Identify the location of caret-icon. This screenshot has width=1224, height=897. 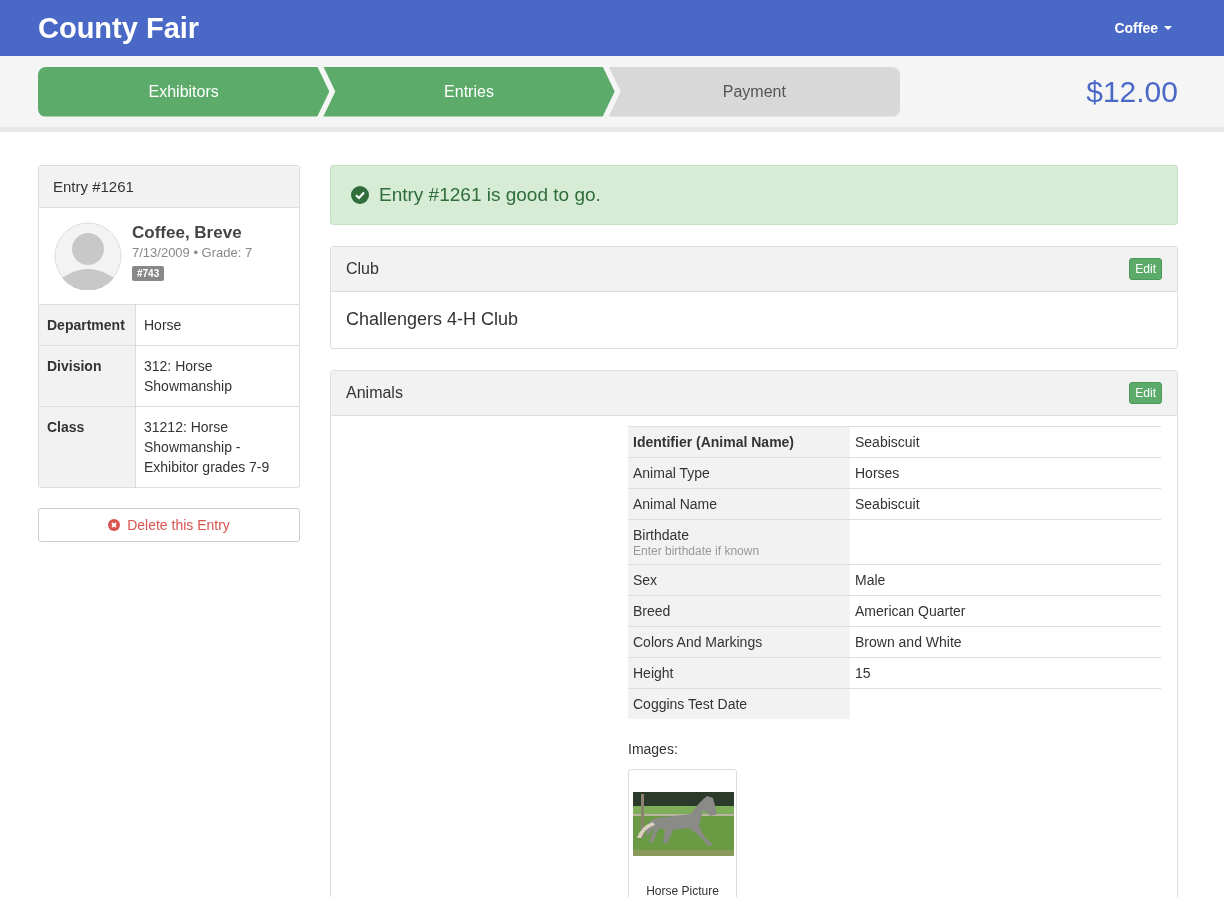
(1168, 28).